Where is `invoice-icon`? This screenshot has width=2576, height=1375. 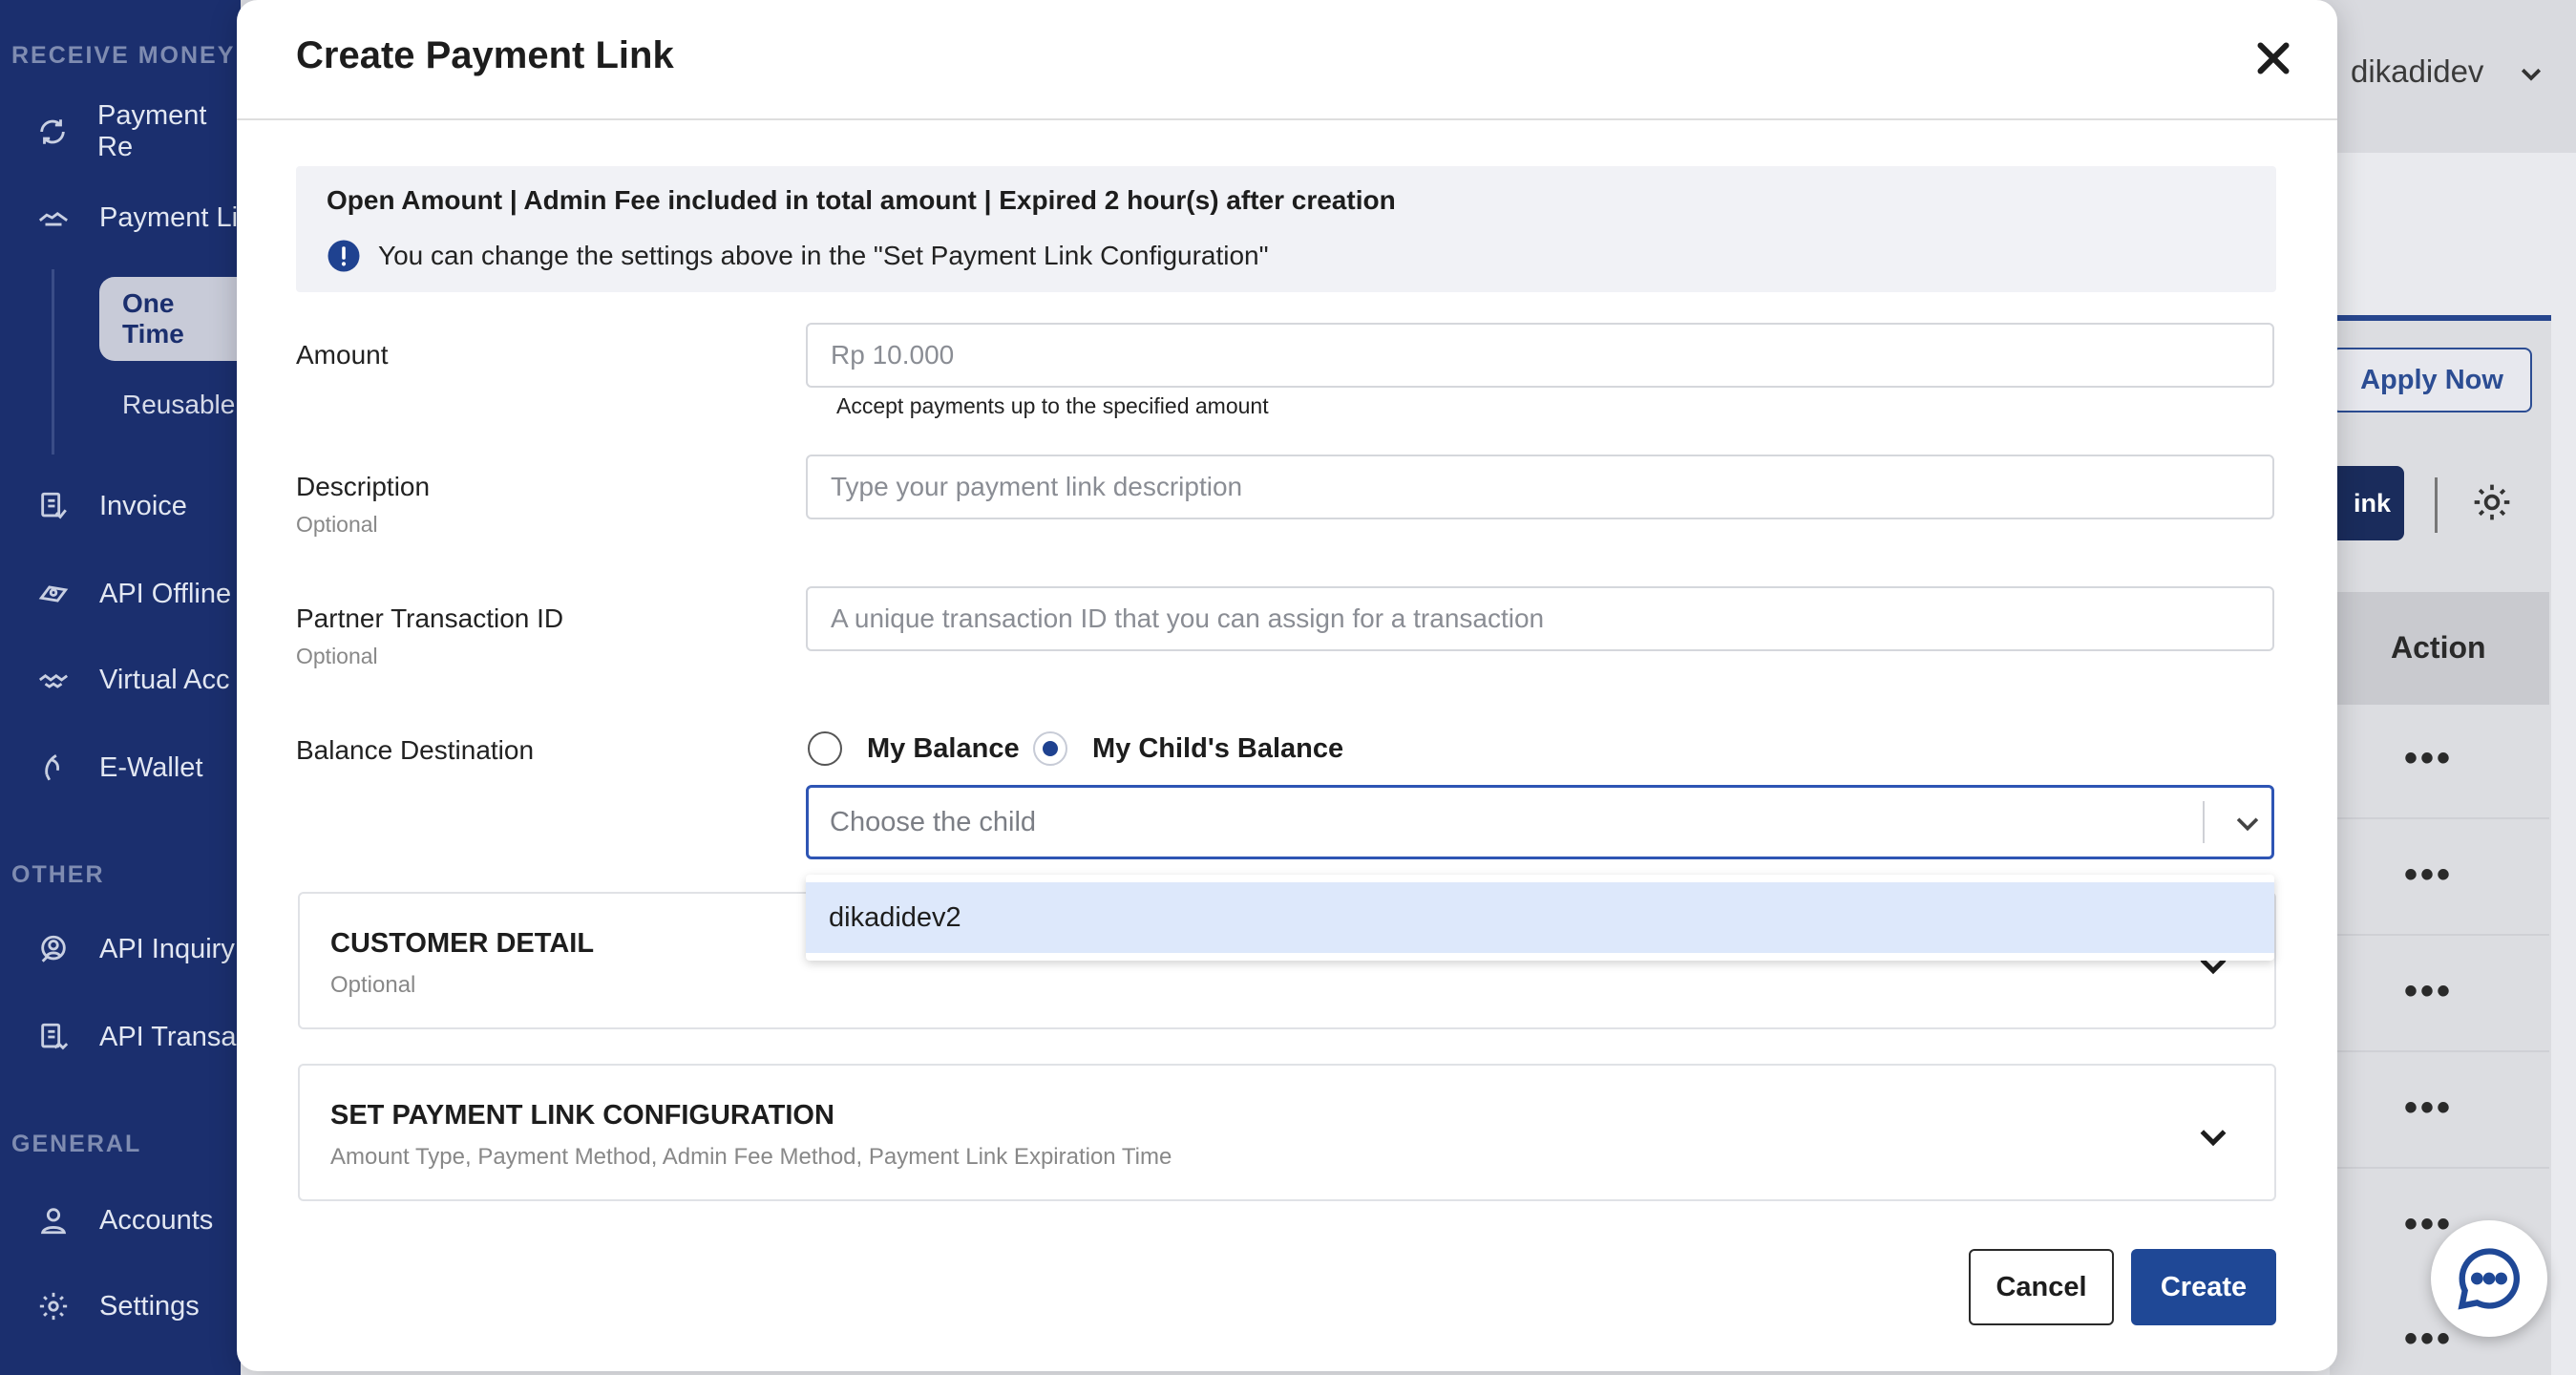 invoice-icon is located at coordinates (53, 506).